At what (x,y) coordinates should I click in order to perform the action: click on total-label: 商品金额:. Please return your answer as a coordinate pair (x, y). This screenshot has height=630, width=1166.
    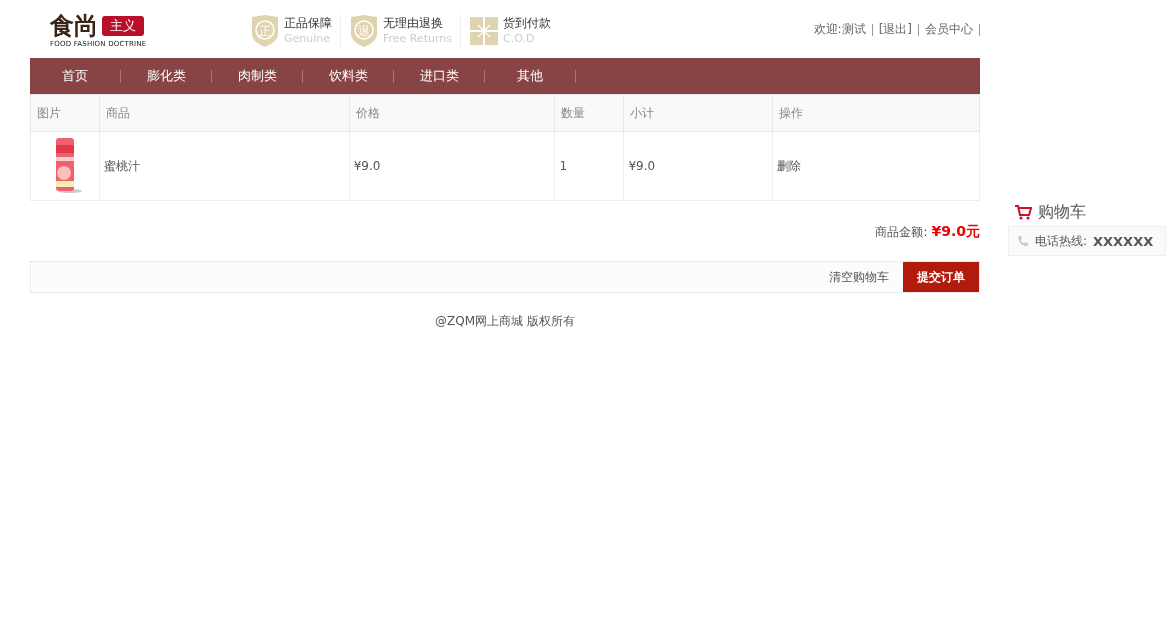
    Looking at the image, I should click on (901, 232).